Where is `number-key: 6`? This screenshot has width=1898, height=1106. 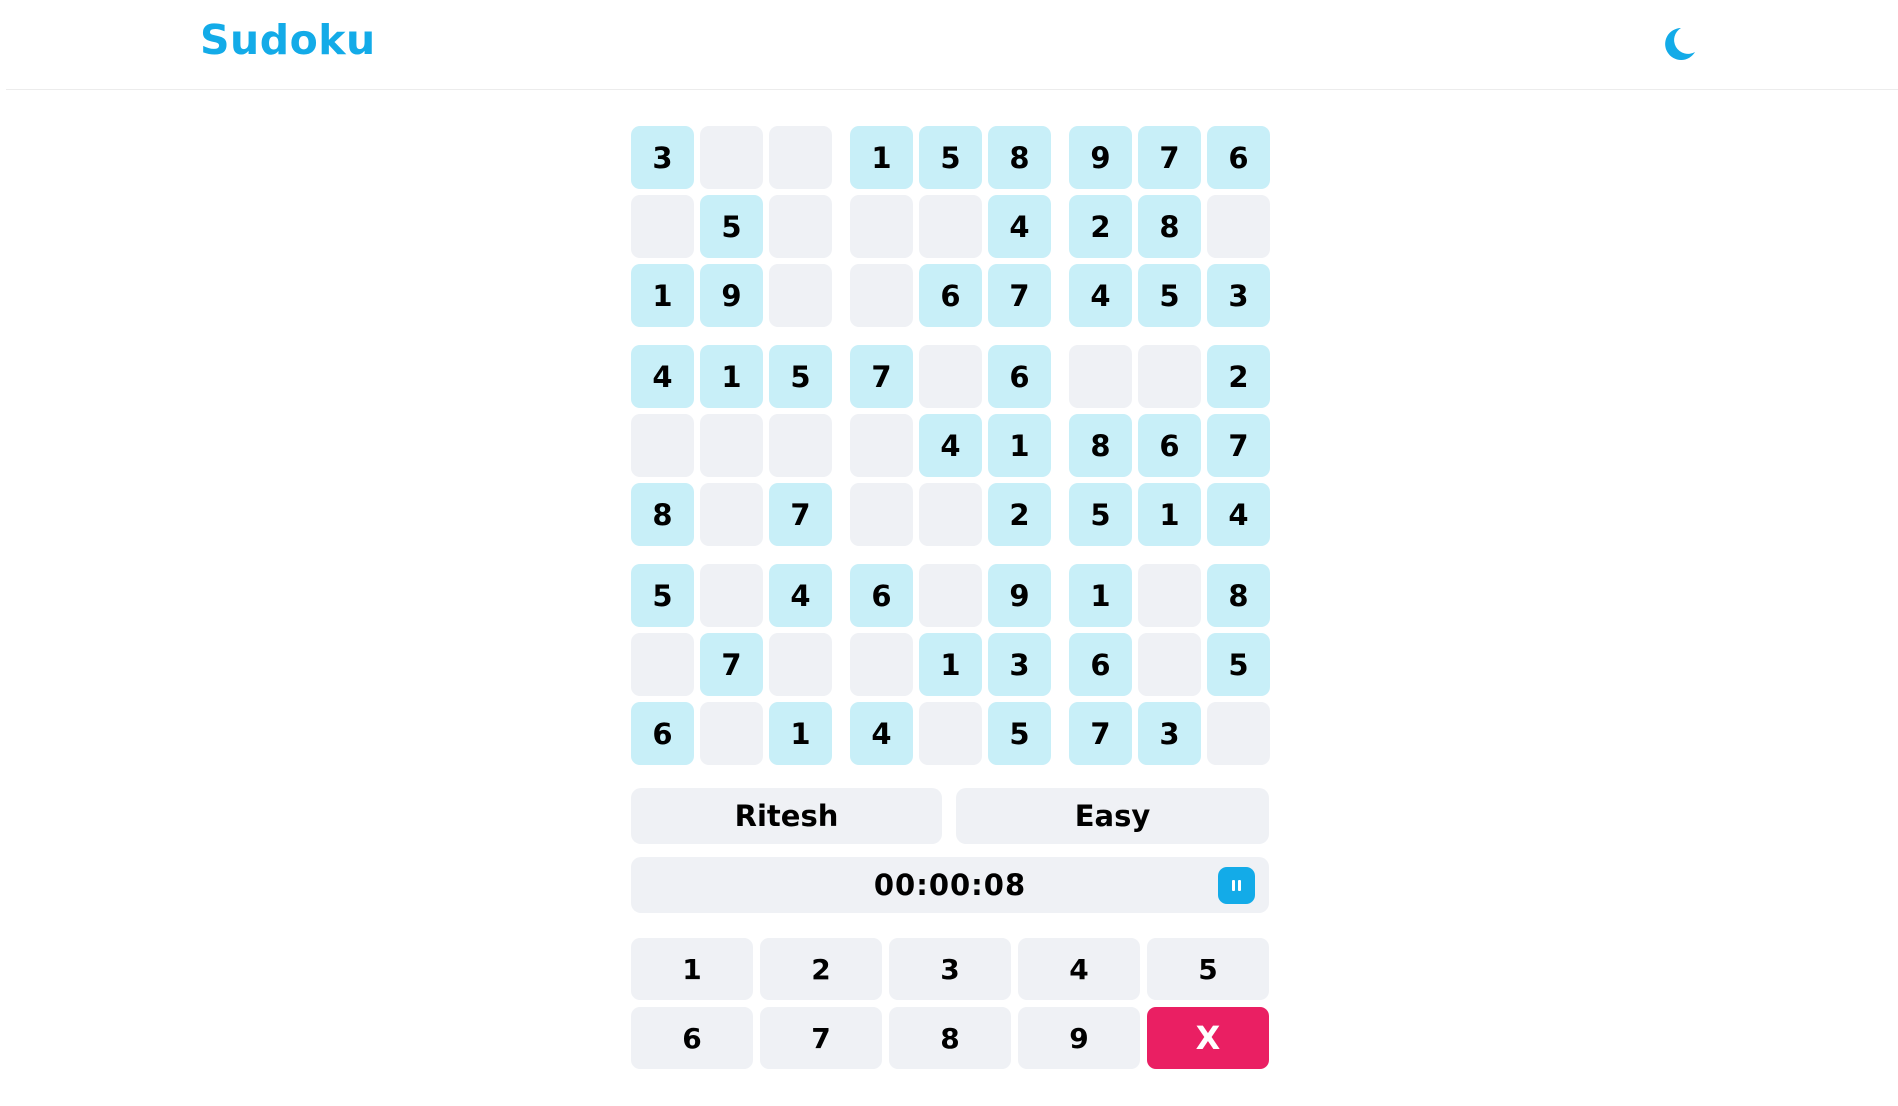
number-key: 6 is located at coordinates (692, 1038).